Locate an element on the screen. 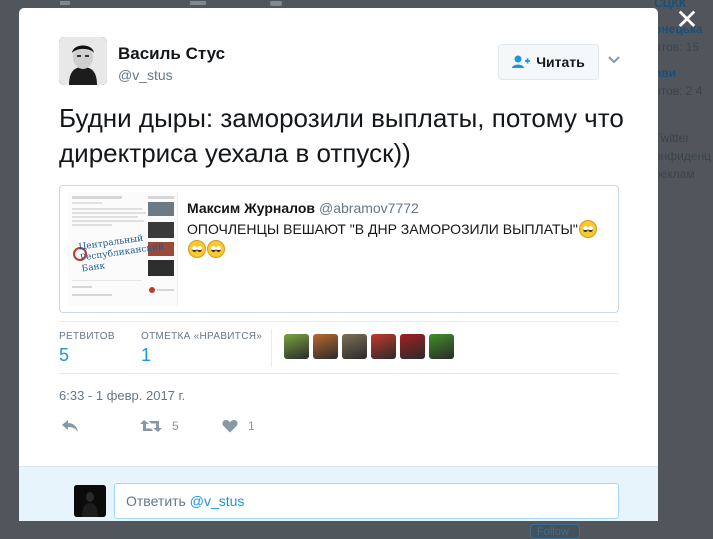 The image size is (713, 539). background-sidebar-line: онфиденц is located at coordinates (683, 156).